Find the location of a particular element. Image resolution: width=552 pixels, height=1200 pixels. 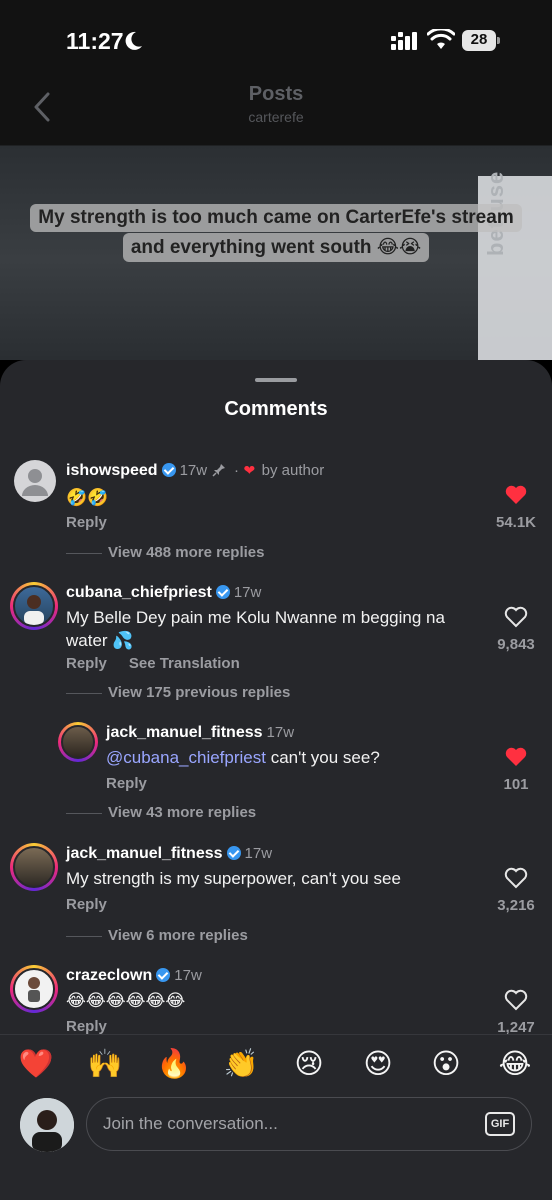

comment-text: 😂😂😂😂😂😂 is located at coordinates (126, 1000).